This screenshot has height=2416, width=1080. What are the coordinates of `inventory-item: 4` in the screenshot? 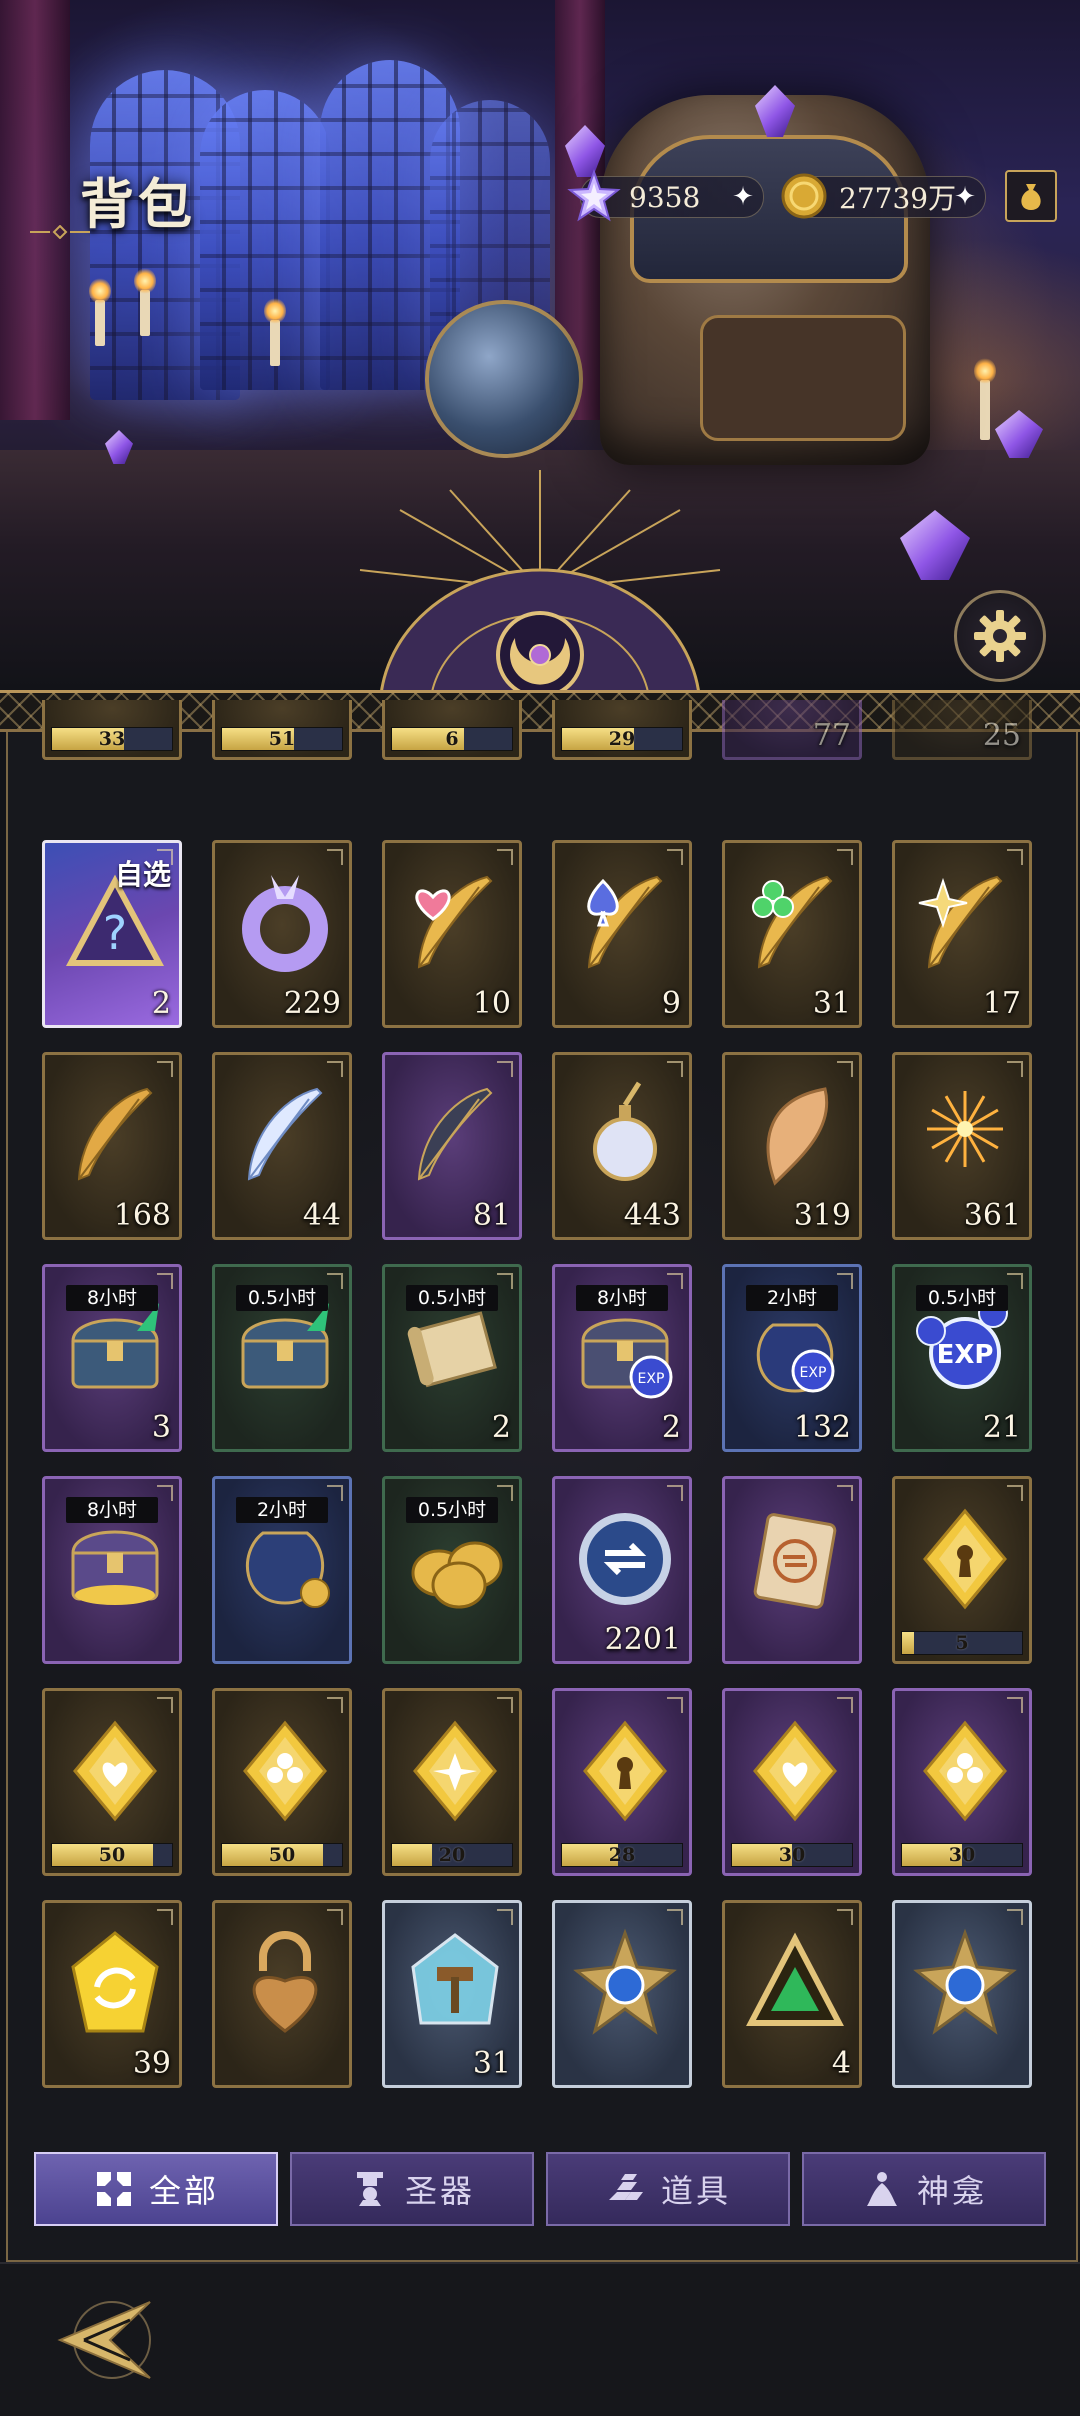 It's located at (792, 1994).